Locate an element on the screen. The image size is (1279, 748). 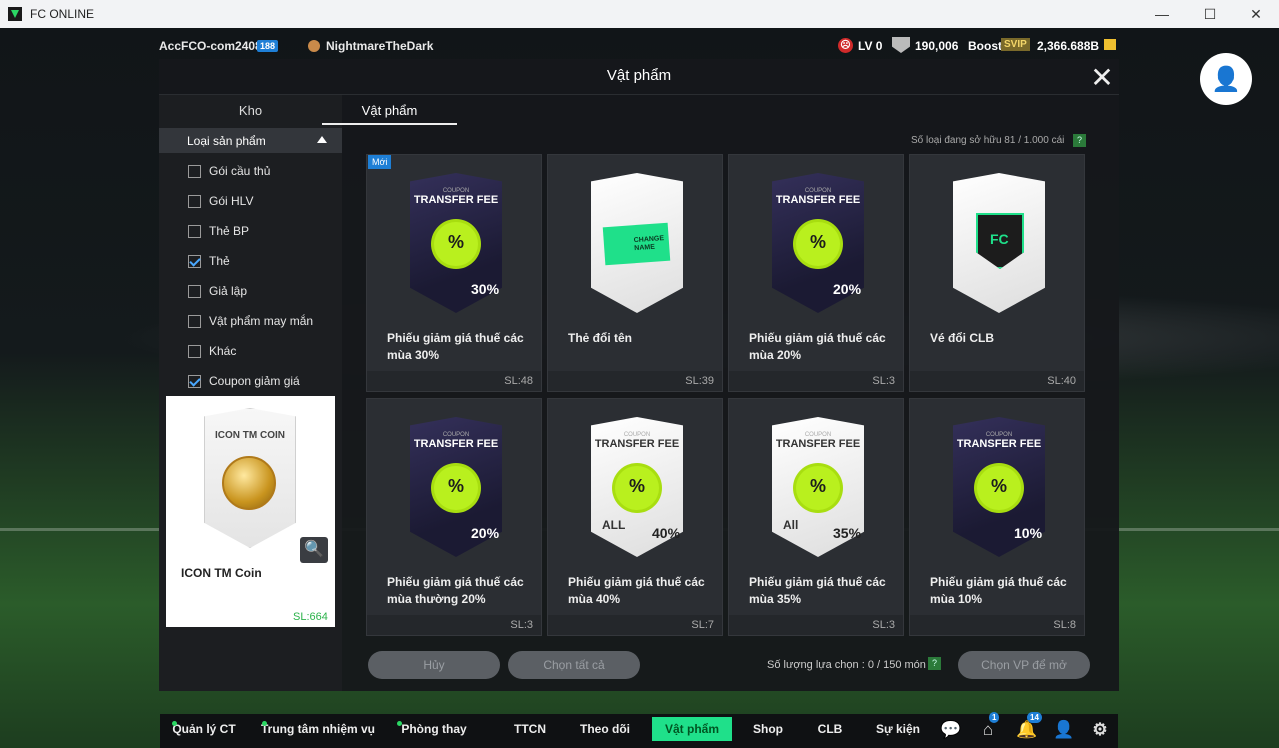
modal-close-button: ✕ is located at coordinates (1102, 78).